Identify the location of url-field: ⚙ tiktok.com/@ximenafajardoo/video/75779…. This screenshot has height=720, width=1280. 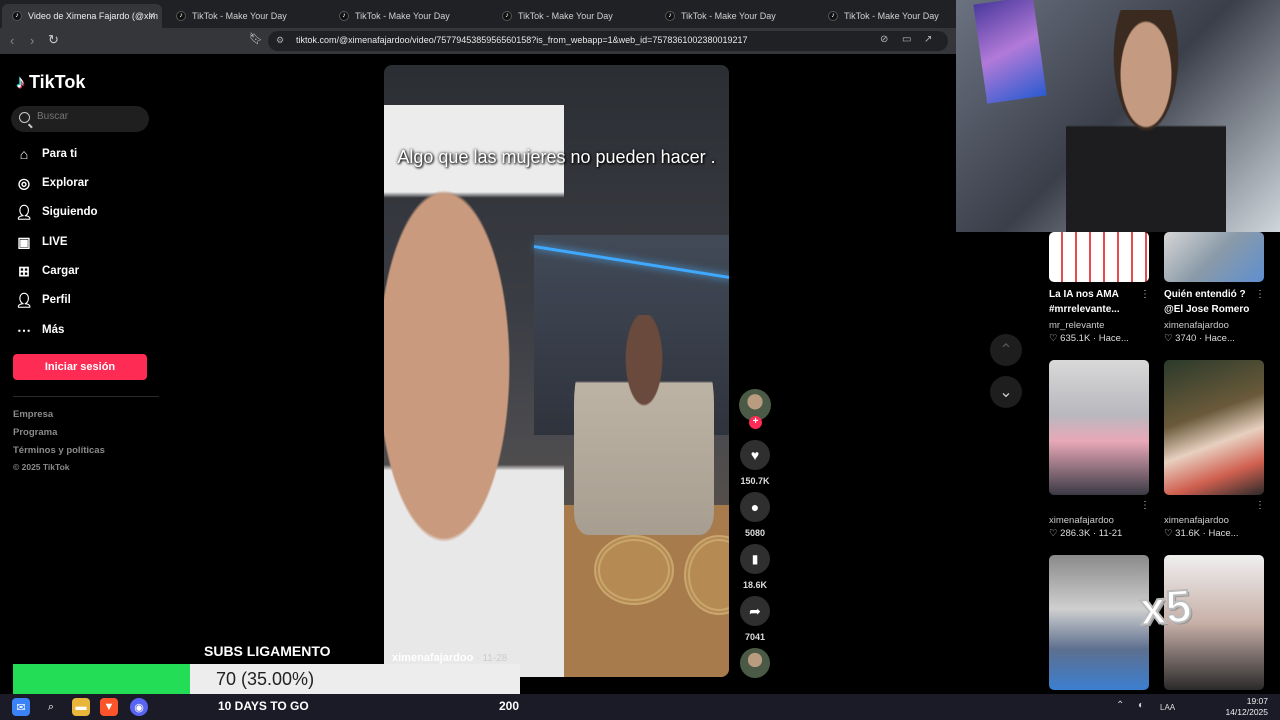
(608, 41).